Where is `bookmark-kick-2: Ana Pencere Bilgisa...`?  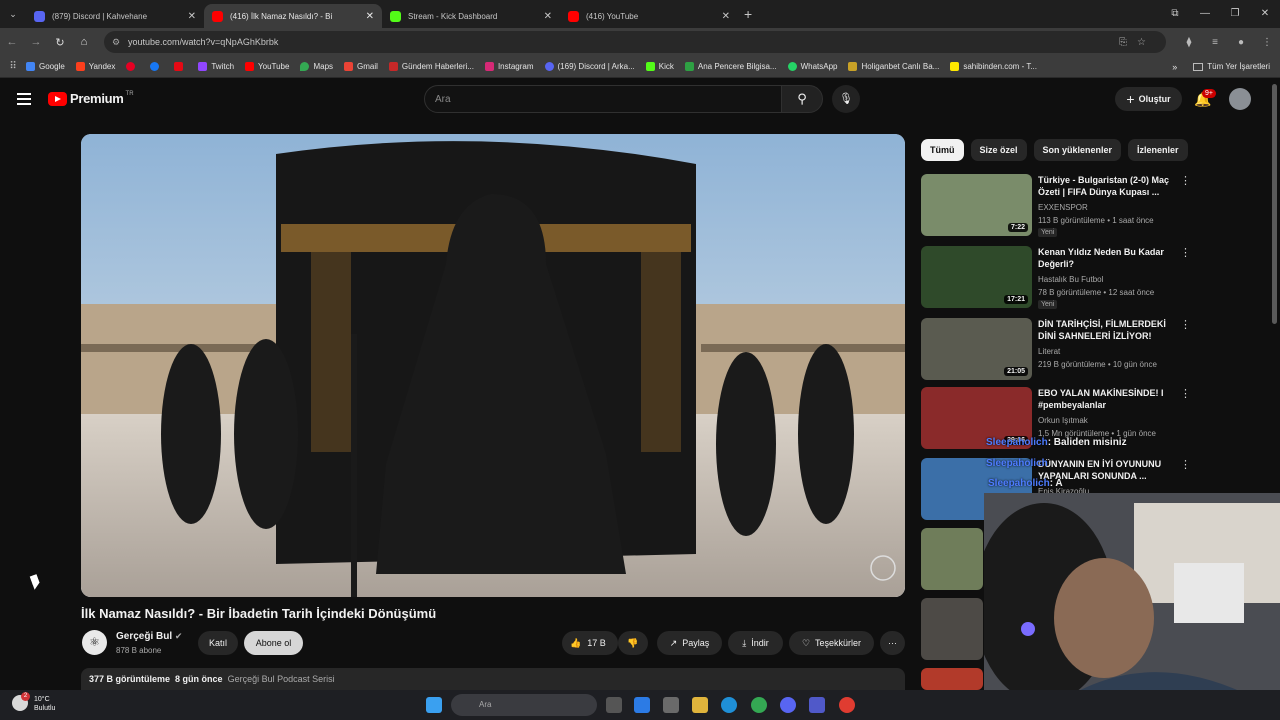 bookmark-kick-2: Ana Pencere Bilgisa... is located at coordinates (730, 66).